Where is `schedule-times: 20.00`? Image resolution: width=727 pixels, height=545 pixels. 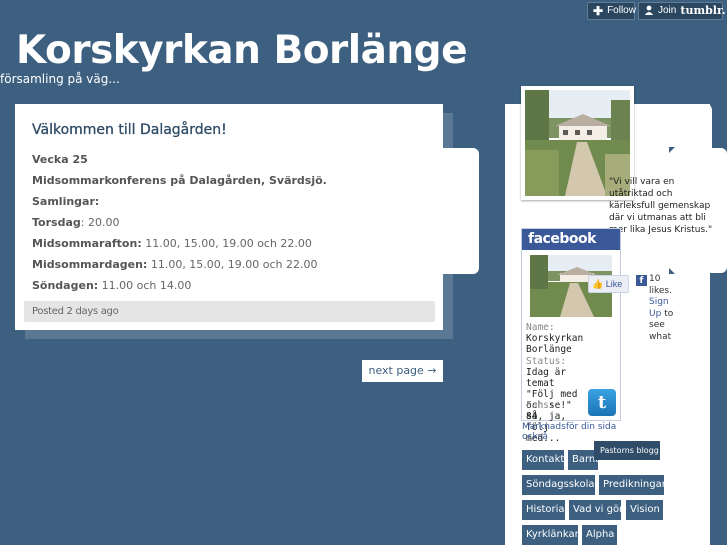 schedule-times: 20.00 is located at coordinates (103, 222).